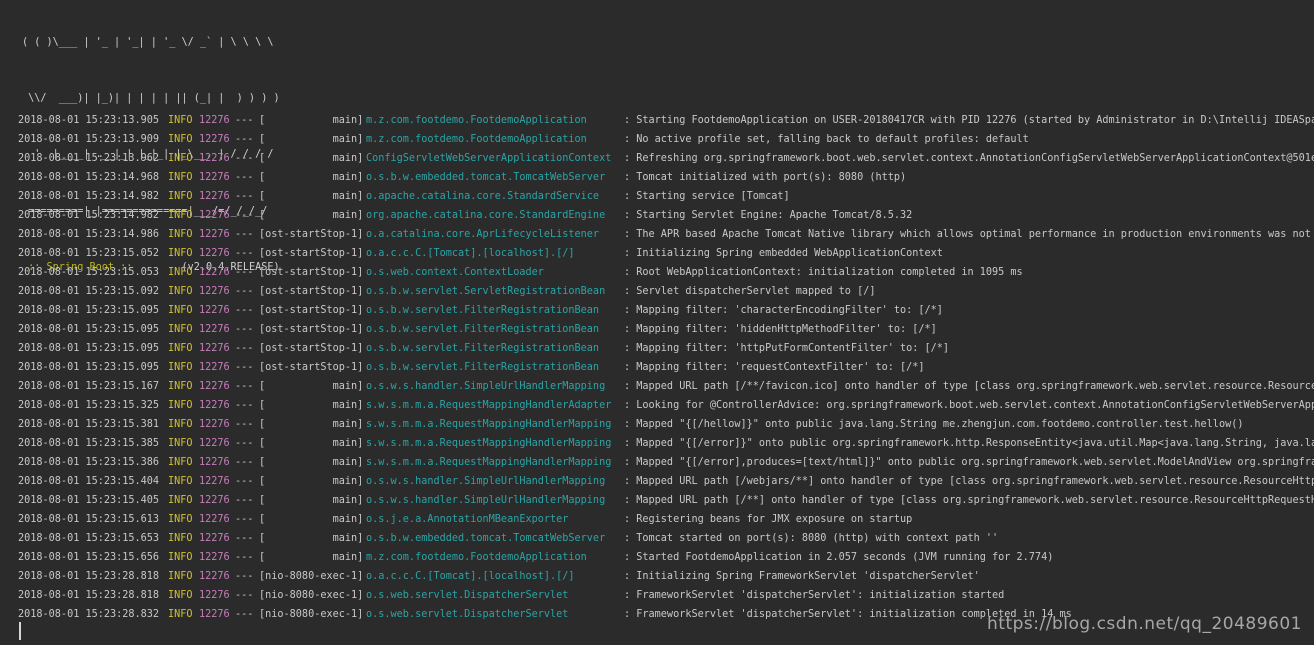  What do you see at coordinates (89, 158) in the screenshot?
I see `log-timestamp: 2018-08-01 15:23:13.962` at bounding box center [89, 158].